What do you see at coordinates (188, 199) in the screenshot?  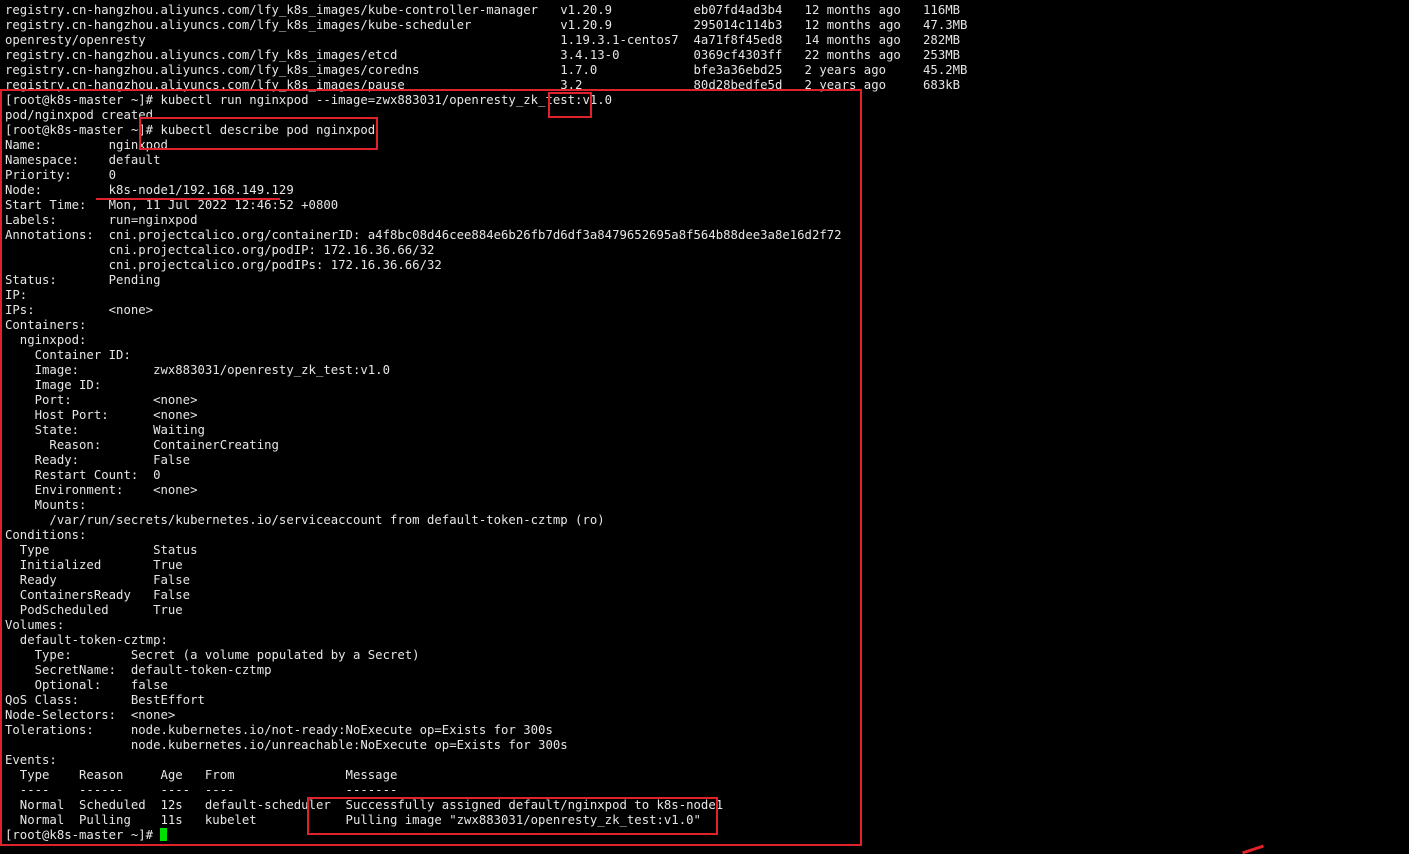 I see `node-underline` at bounding box center [188, 199].